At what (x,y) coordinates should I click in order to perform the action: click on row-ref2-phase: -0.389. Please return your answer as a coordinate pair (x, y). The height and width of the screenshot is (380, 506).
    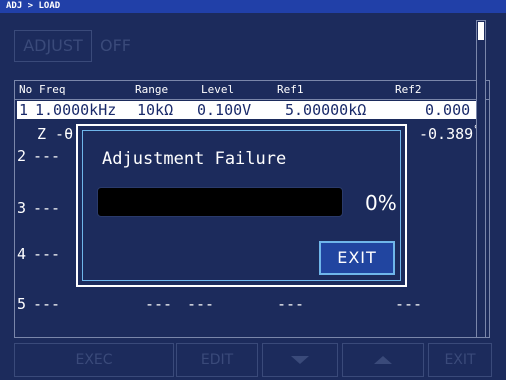
    Looking at the image, I should click on (446, 134).